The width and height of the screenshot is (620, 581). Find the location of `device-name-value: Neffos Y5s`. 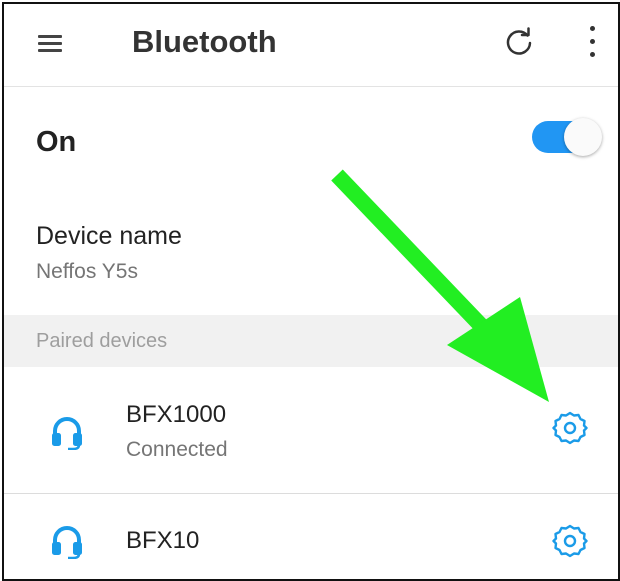

device-name-value: Neffos Y5s is located at coordinates (87, 271).